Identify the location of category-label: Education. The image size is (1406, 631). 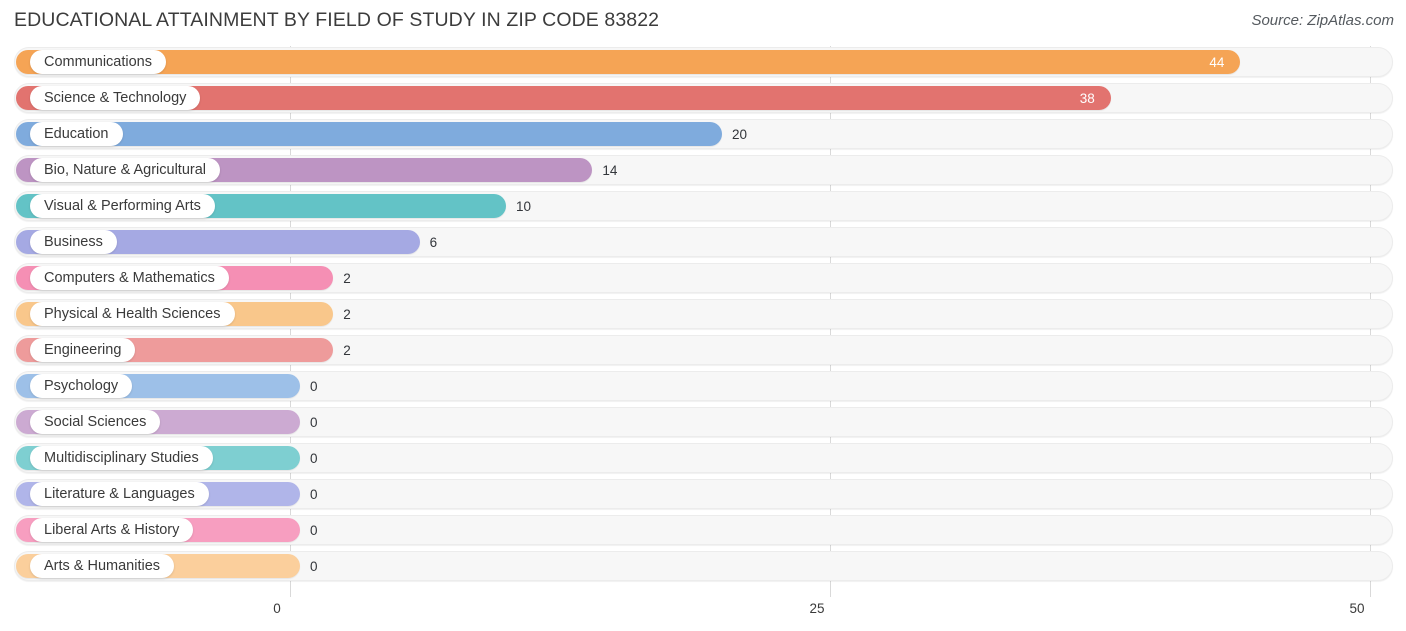
(76, 134).